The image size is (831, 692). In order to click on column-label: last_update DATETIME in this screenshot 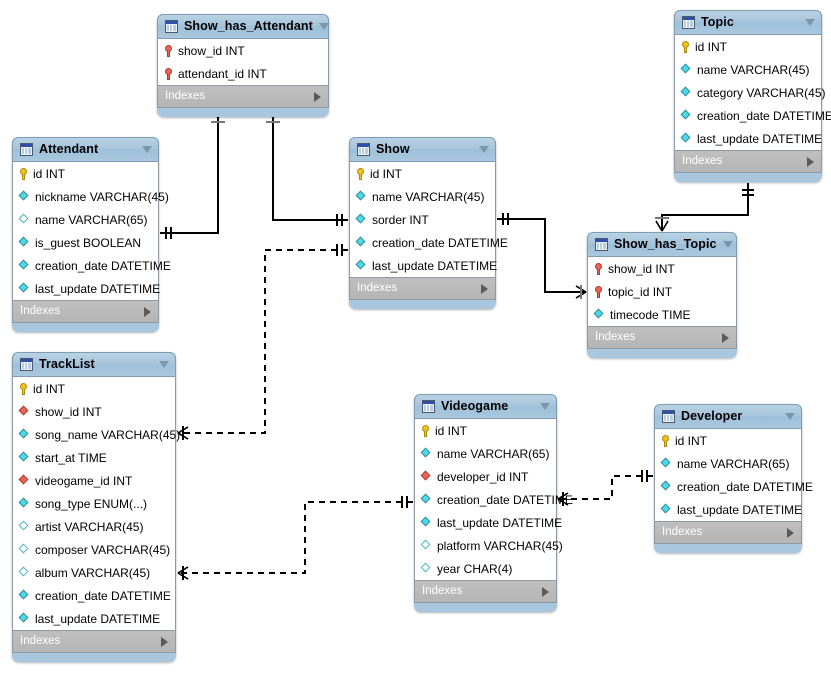, I will do `click(435, 265)`.